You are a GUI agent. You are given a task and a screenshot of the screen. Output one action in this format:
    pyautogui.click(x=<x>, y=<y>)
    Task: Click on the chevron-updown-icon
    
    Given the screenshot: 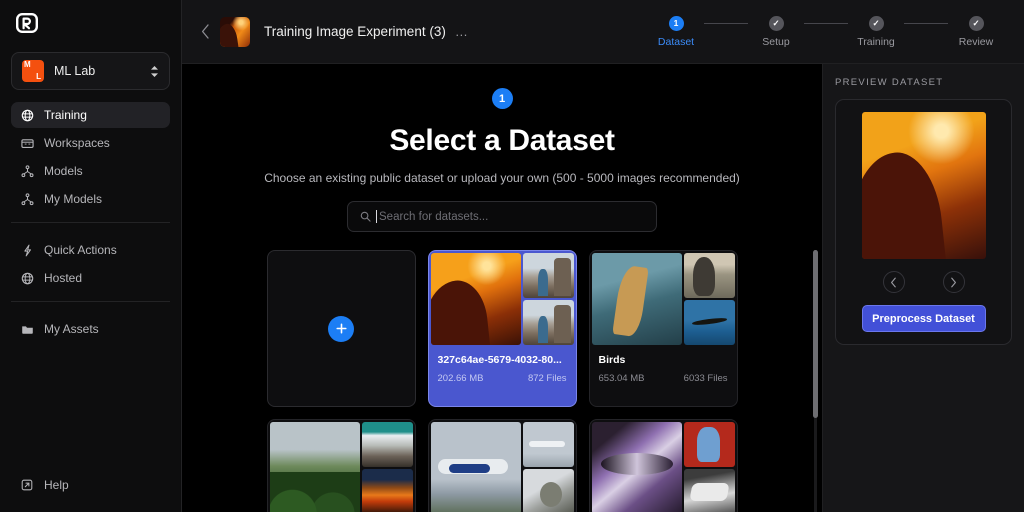 What is the action you would take?
    pyautogui.click(x=154, y=71)
    